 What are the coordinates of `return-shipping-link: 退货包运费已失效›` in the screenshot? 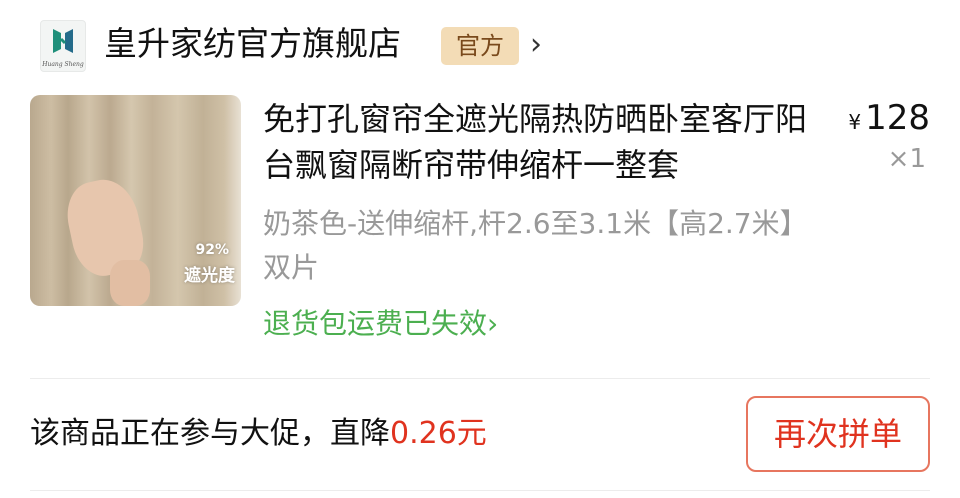 It's located at (380, 324).